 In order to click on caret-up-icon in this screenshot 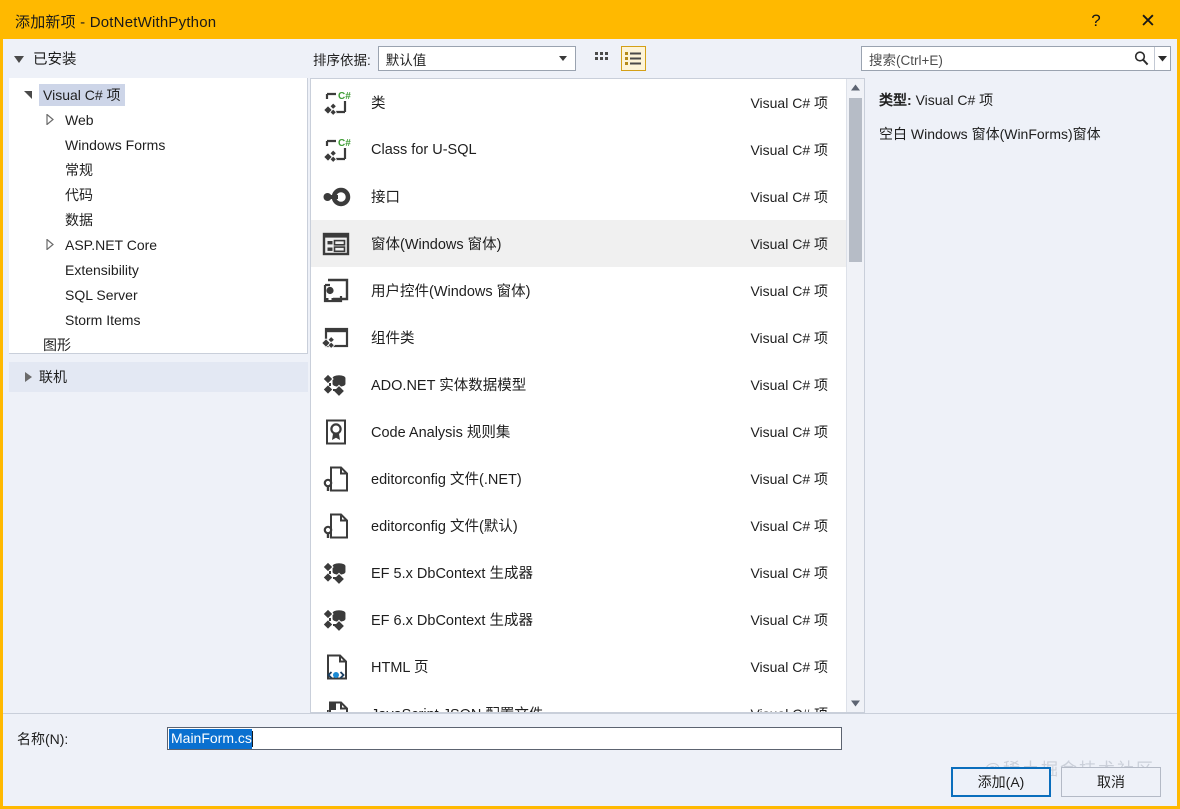, I will do `click(855, 87)`.